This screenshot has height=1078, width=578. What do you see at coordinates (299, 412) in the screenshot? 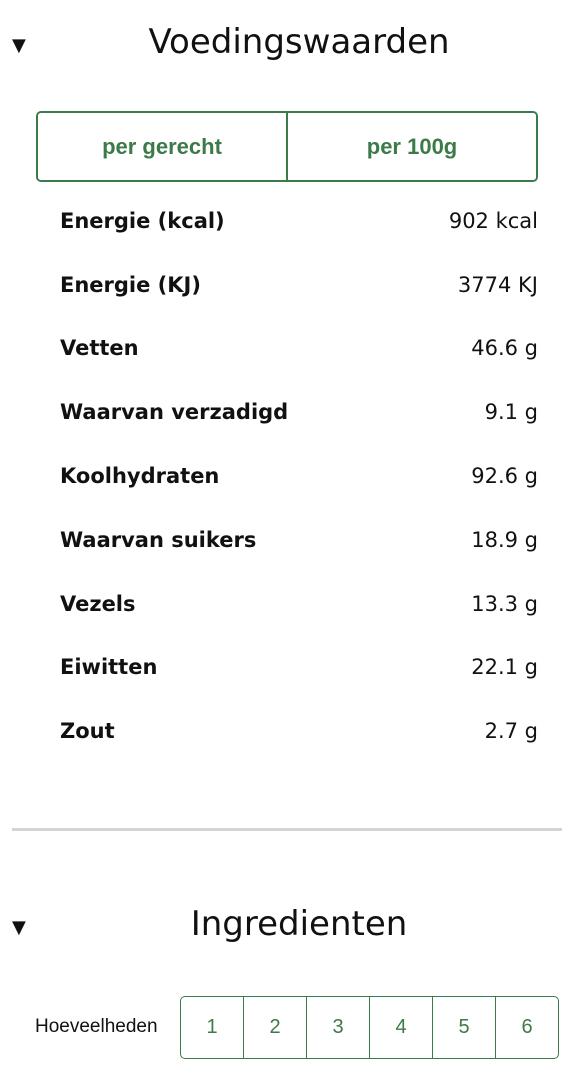
I see `nutrition-row-saturated-fat: Waarvan verzadigd 9.1 g` at bounding box center [299, 412].